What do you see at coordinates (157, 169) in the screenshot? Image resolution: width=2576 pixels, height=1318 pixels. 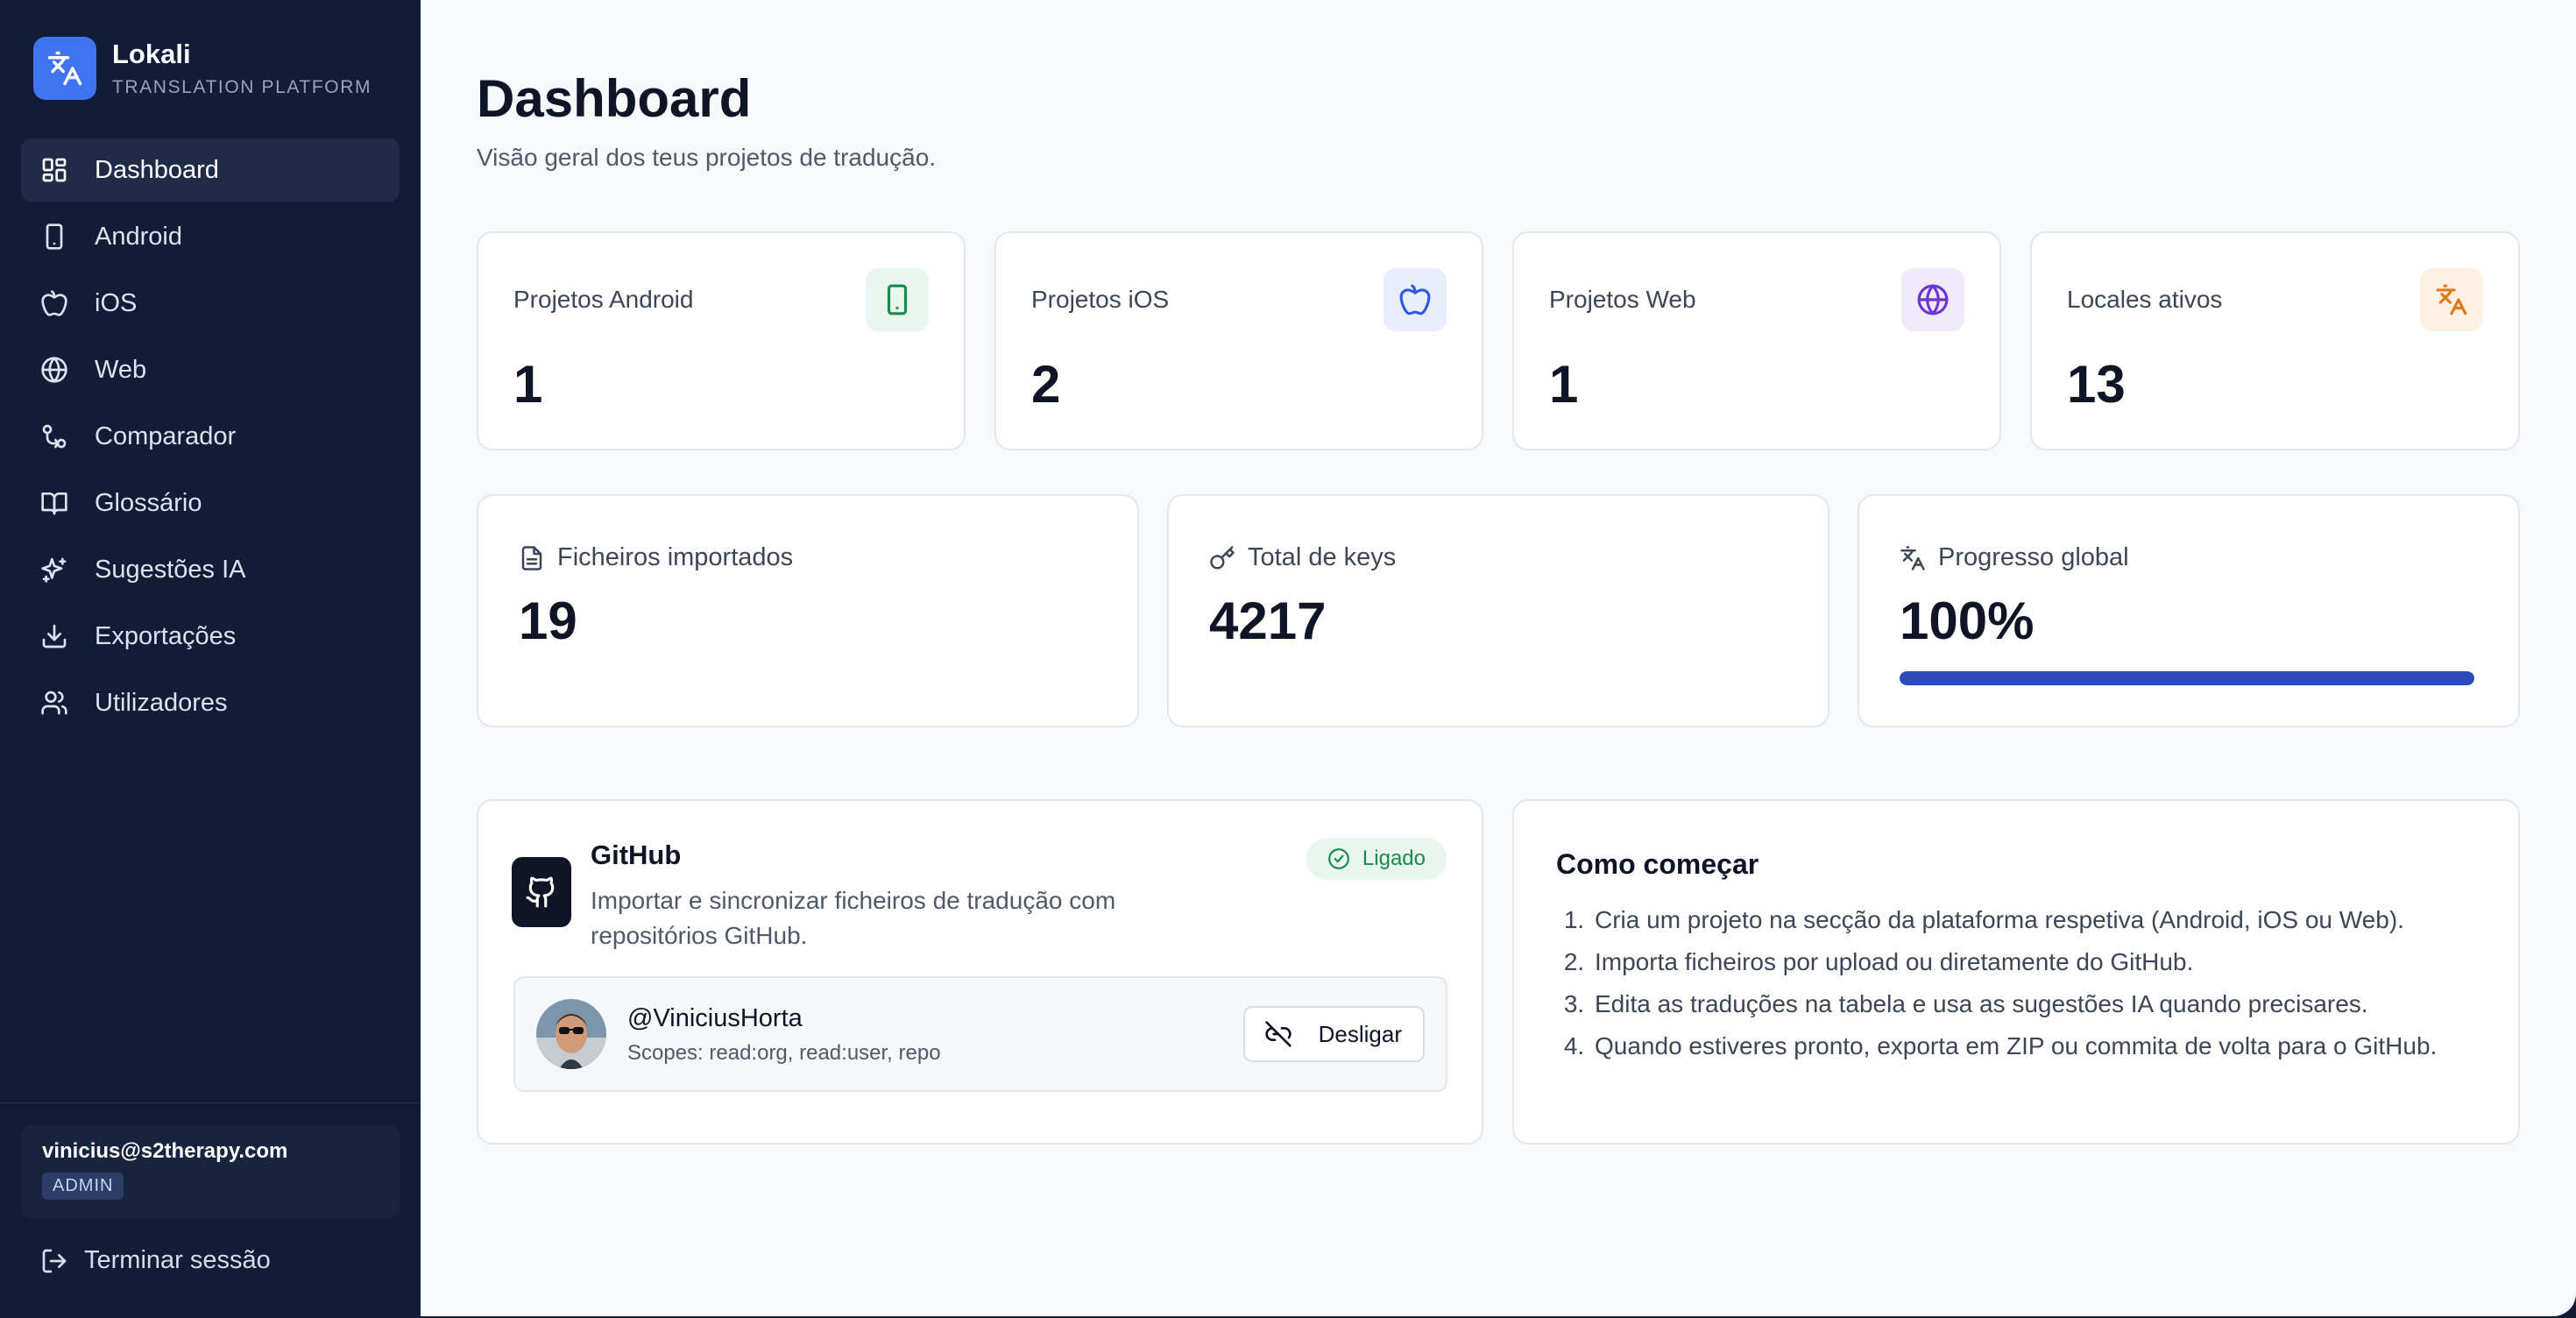 I see `sidebar-item-label: Dashboard` at bounding box center [157, 169].